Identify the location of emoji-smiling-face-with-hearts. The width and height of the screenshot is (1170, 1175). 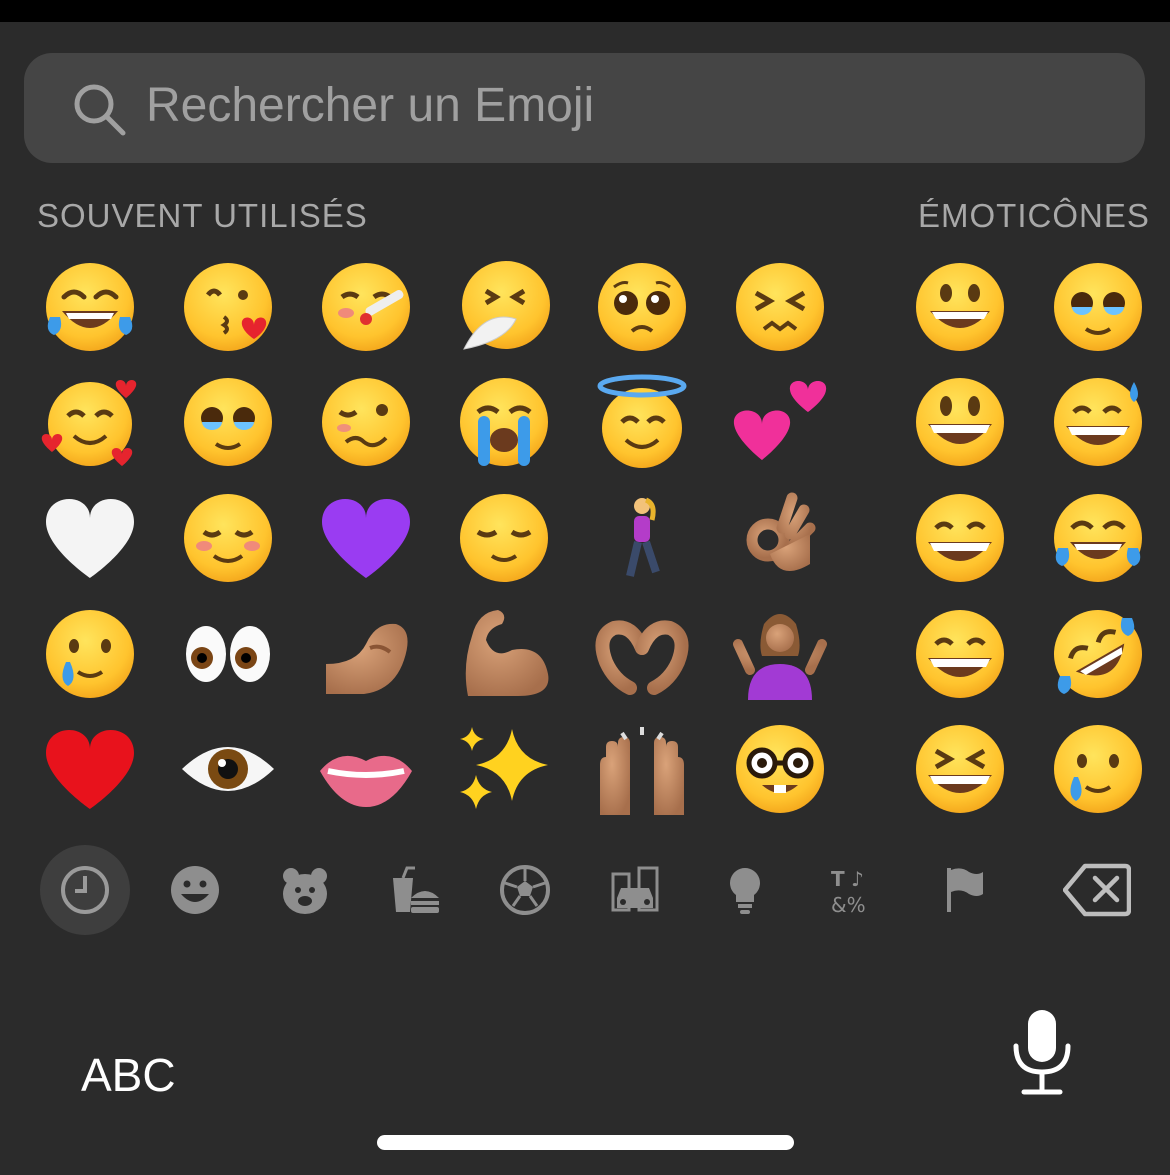
(90, 422).